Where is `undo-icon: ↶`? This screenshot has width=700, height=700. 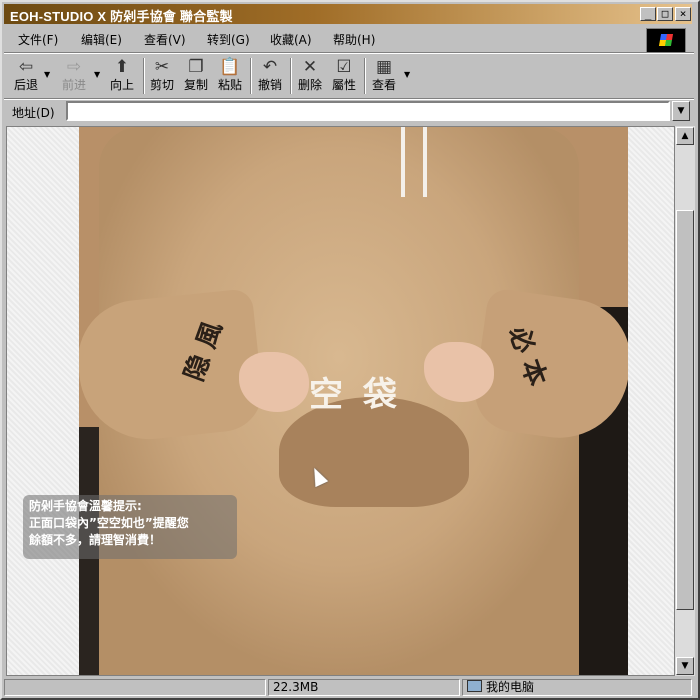
undo-icon: ↶ is located at coordinates (270, 67).